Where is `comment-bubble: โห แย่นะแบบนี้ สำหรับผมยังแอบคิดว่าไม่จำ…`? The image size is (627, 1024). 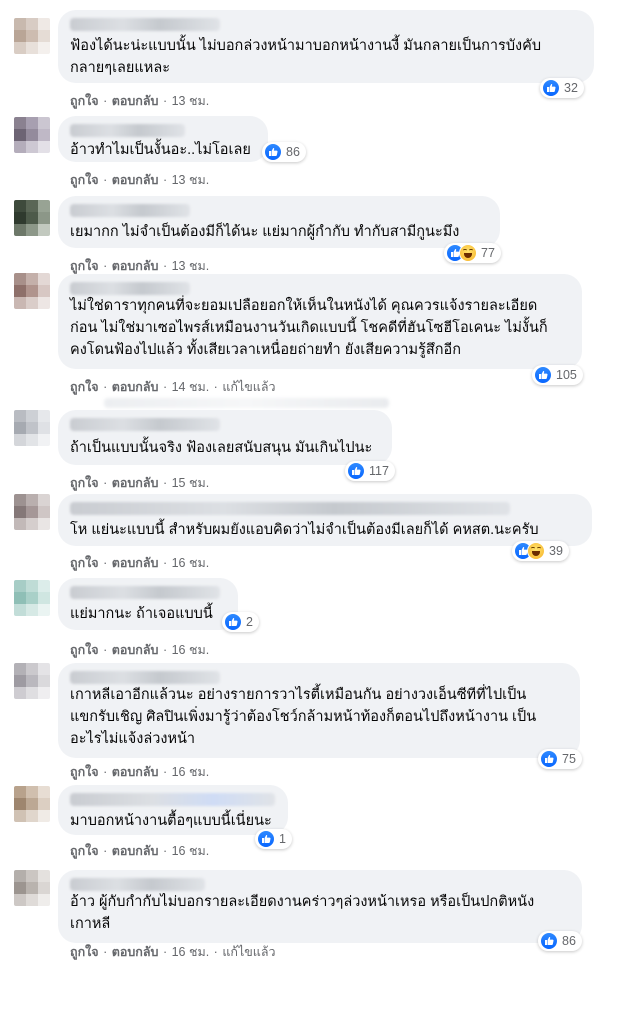
comment-bubble: โห แย่นะแบบนี้ สำหรับผมยังแอบคิดว่าไม่จำ… is located at coordinates (325, 520).